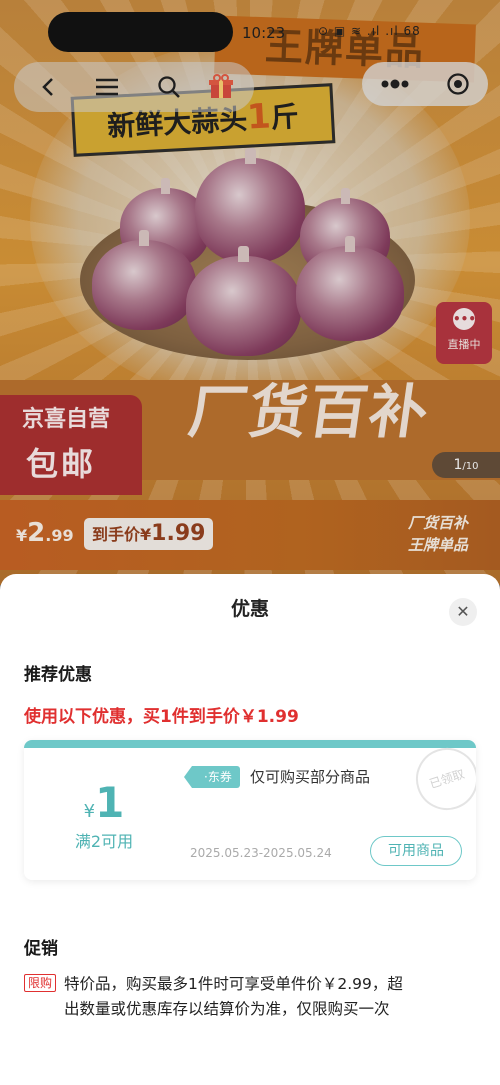  I want to click on menu-button, so click(107, 87).